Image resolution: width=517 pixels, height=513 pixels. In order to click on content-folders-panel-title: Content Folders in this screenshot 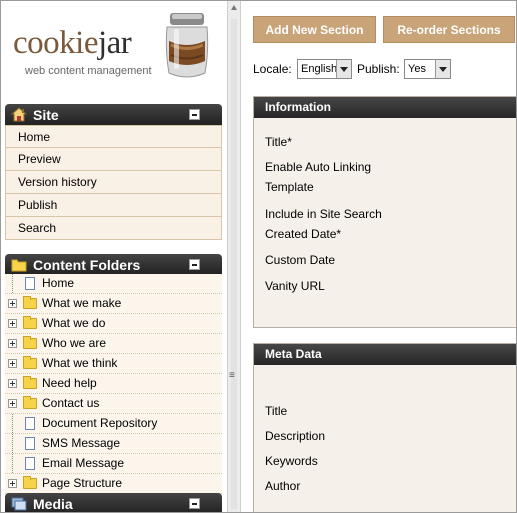, I will do `click(87, 265)`.